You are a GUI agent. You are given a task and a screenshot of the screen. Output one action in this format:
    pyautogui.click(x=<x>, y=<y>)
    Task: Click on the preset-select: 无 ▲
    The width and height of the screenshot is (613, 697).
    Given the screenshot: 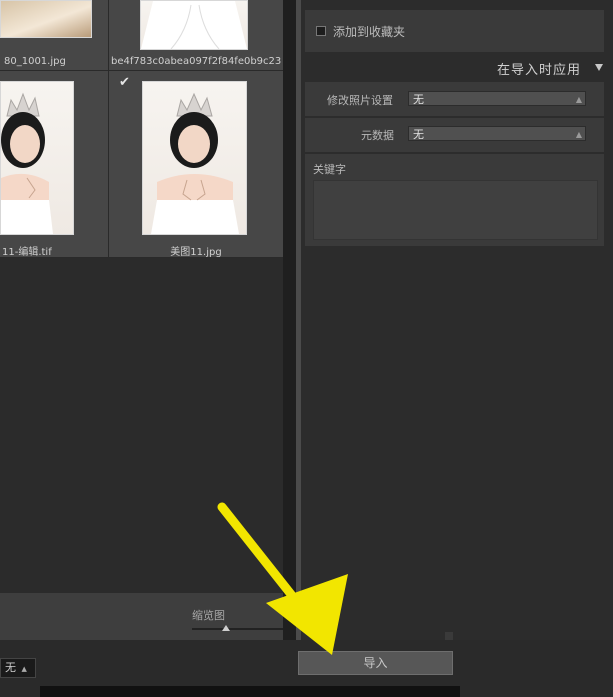 What is the action you would take?
    pyautogui.click(x=18, y=668)
    